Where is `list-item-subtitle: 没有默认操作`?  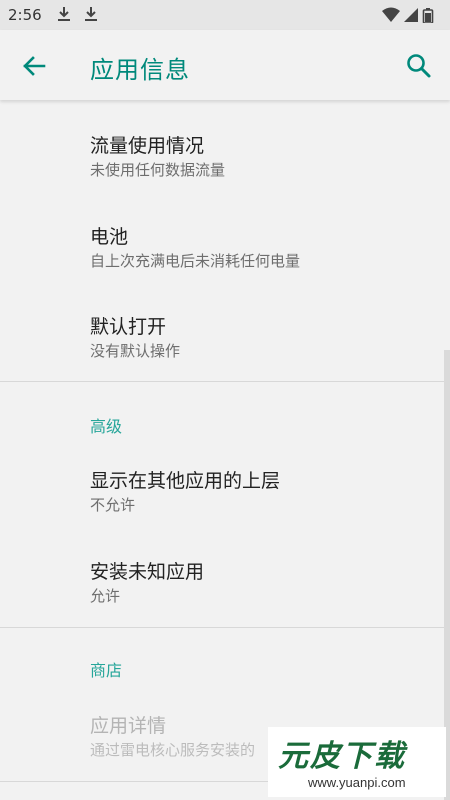
list-item-subtitle: 没有默认操作 is located at coordinates (135, 351).